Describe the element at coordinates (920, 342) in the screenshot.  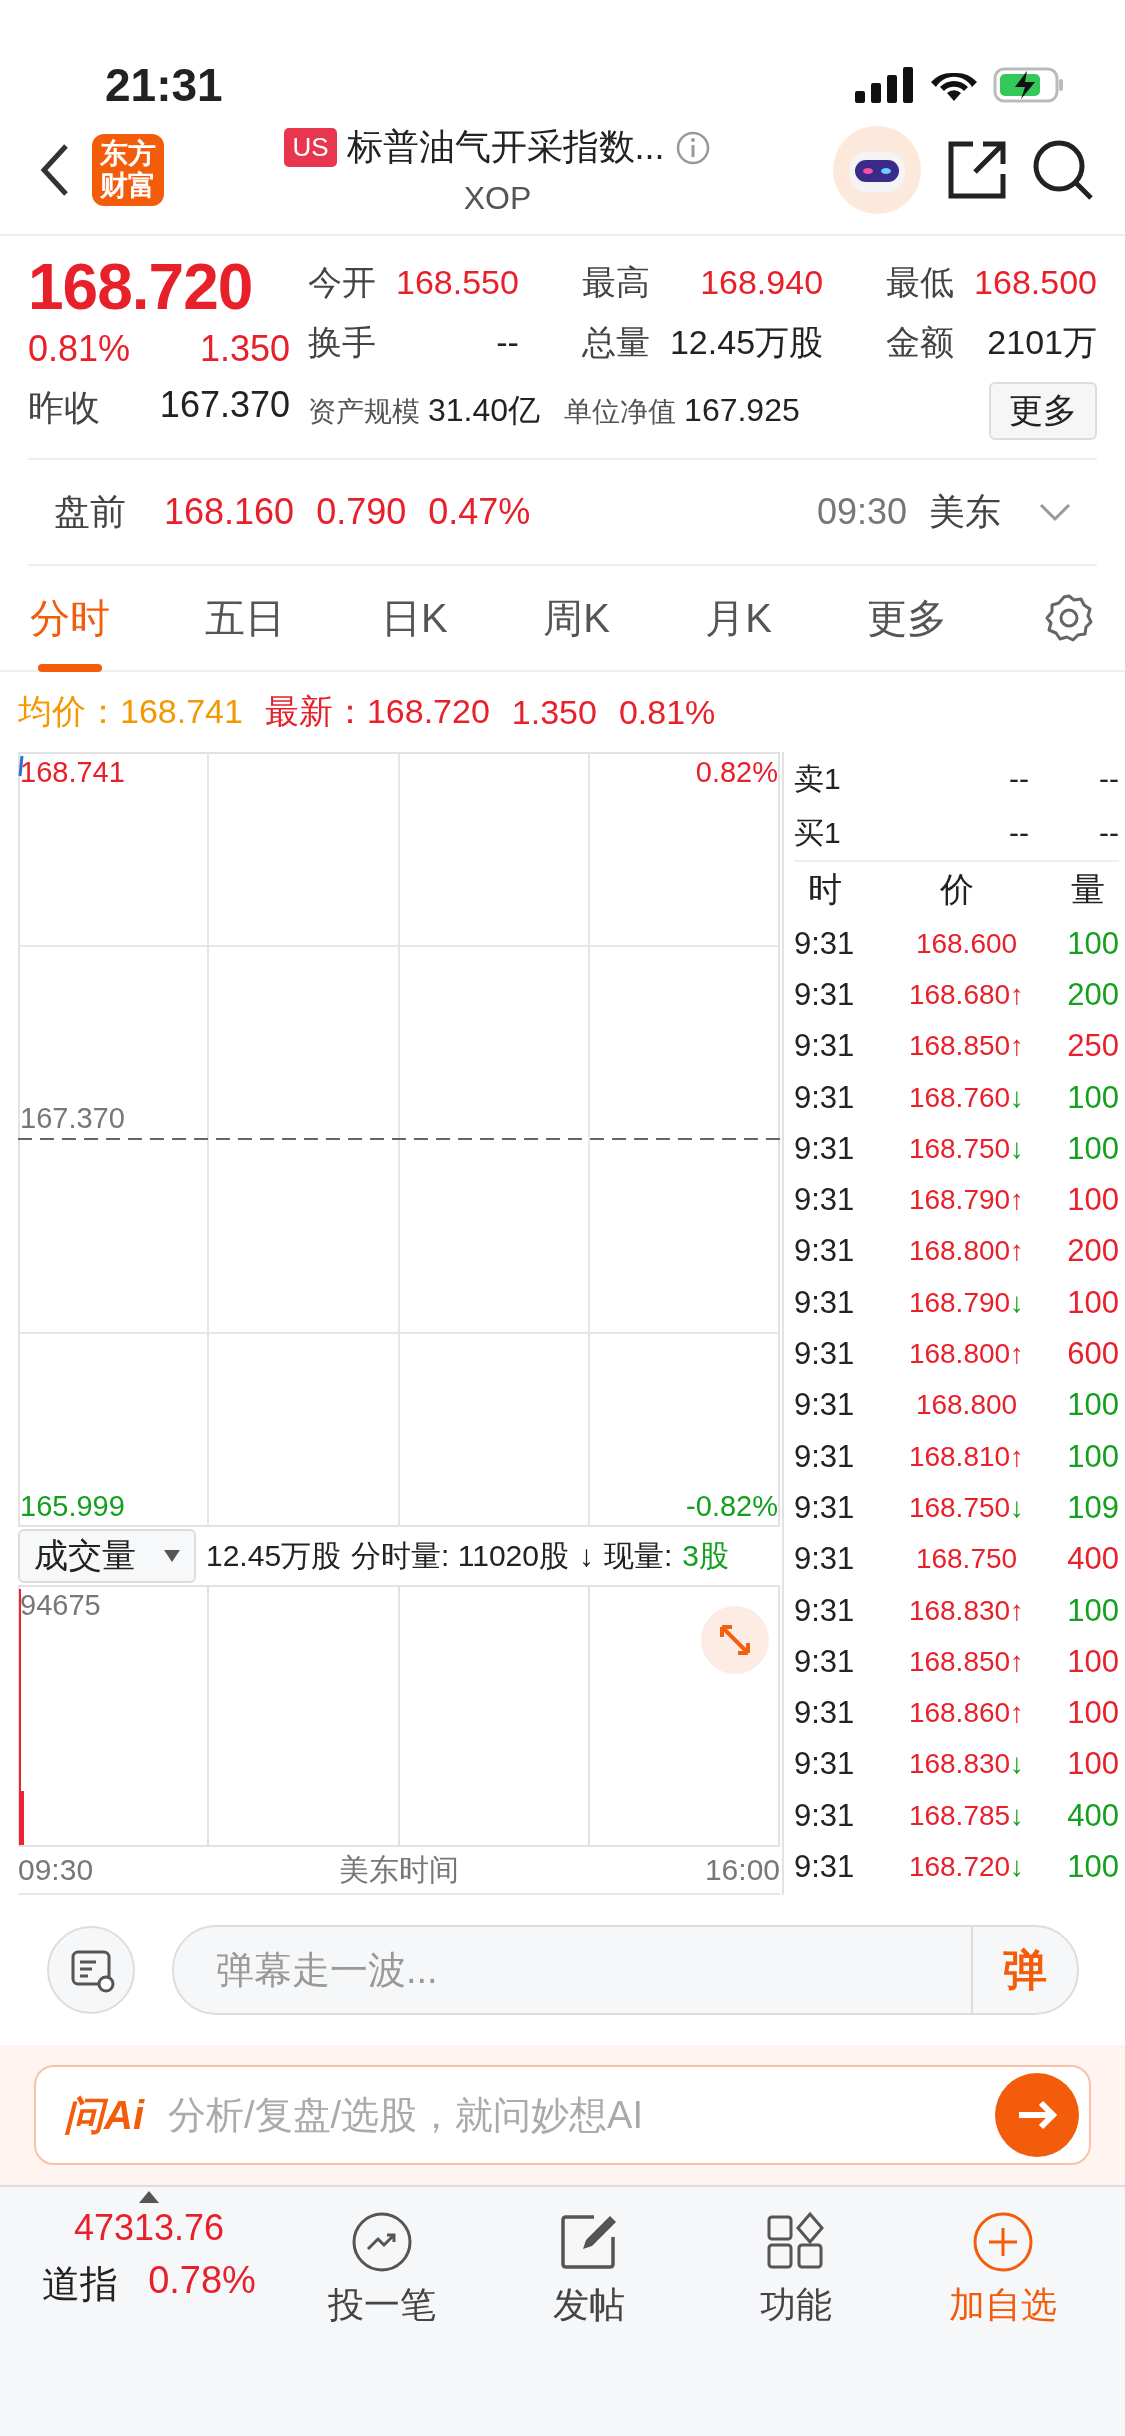
I see `stat-label: 金额` at that location.